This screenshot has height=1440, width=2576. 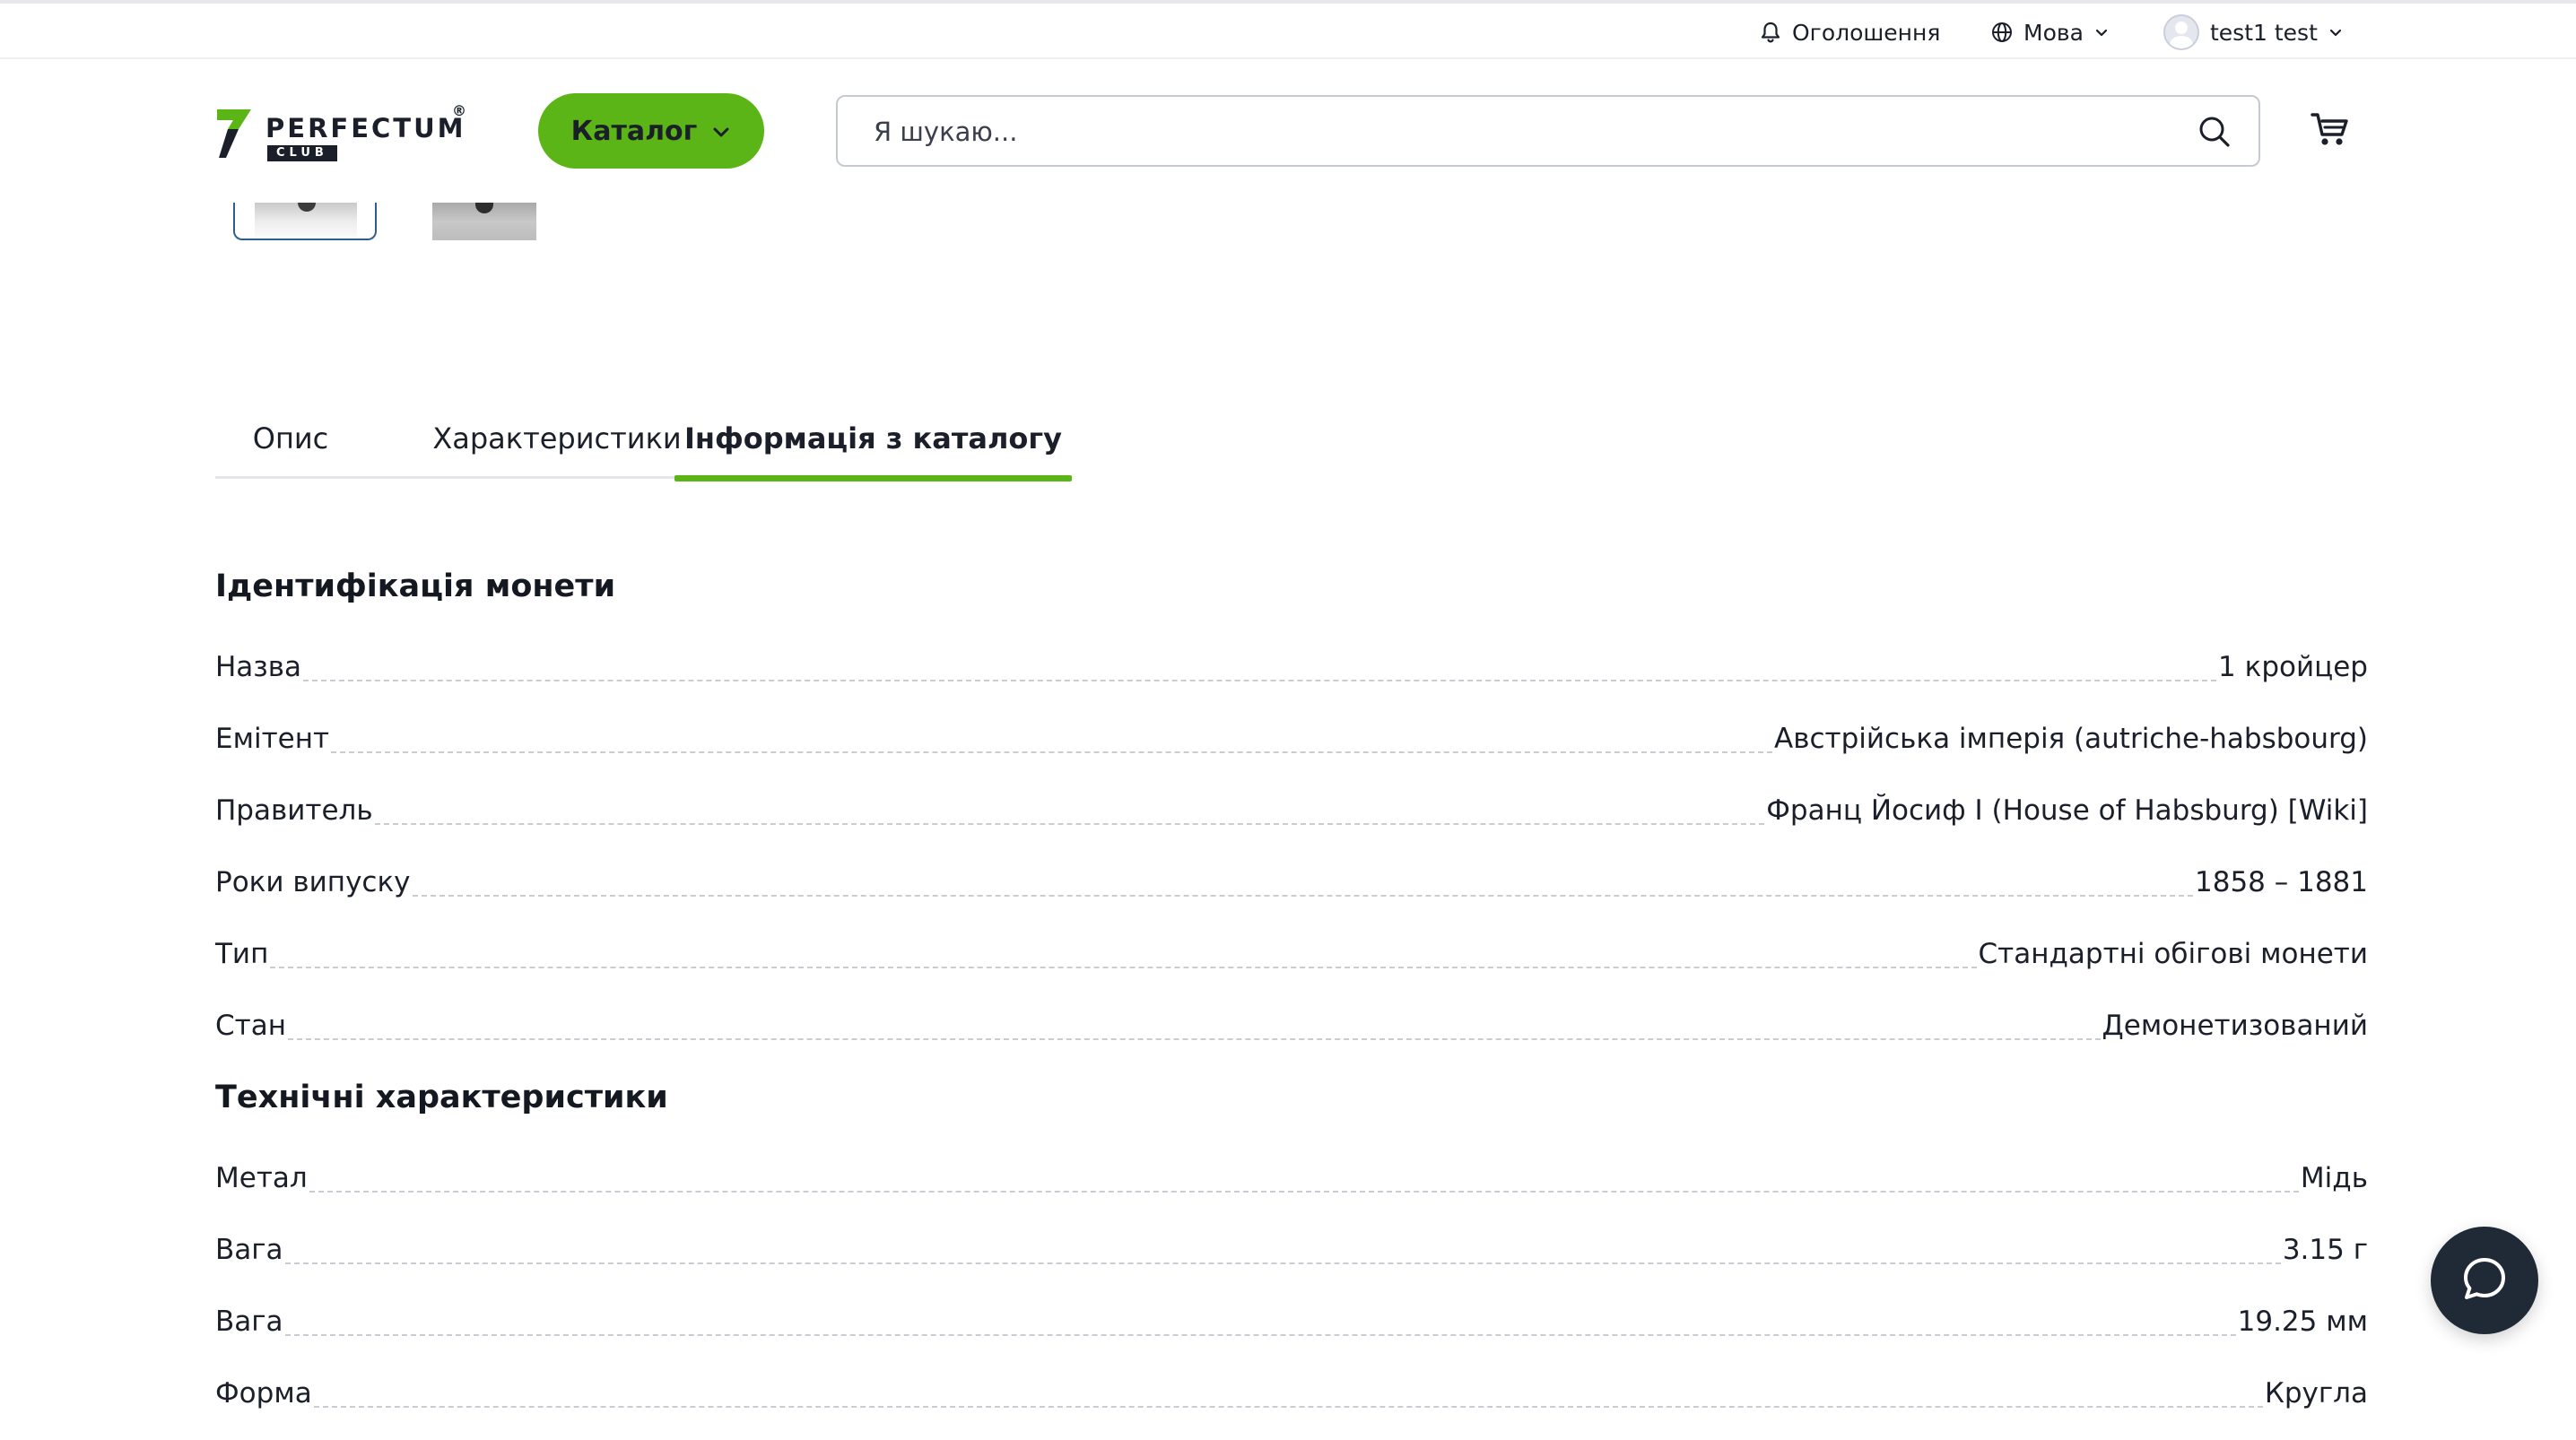 I want to click on info-value: 3.15 г, so click(x=2325, y=1250).